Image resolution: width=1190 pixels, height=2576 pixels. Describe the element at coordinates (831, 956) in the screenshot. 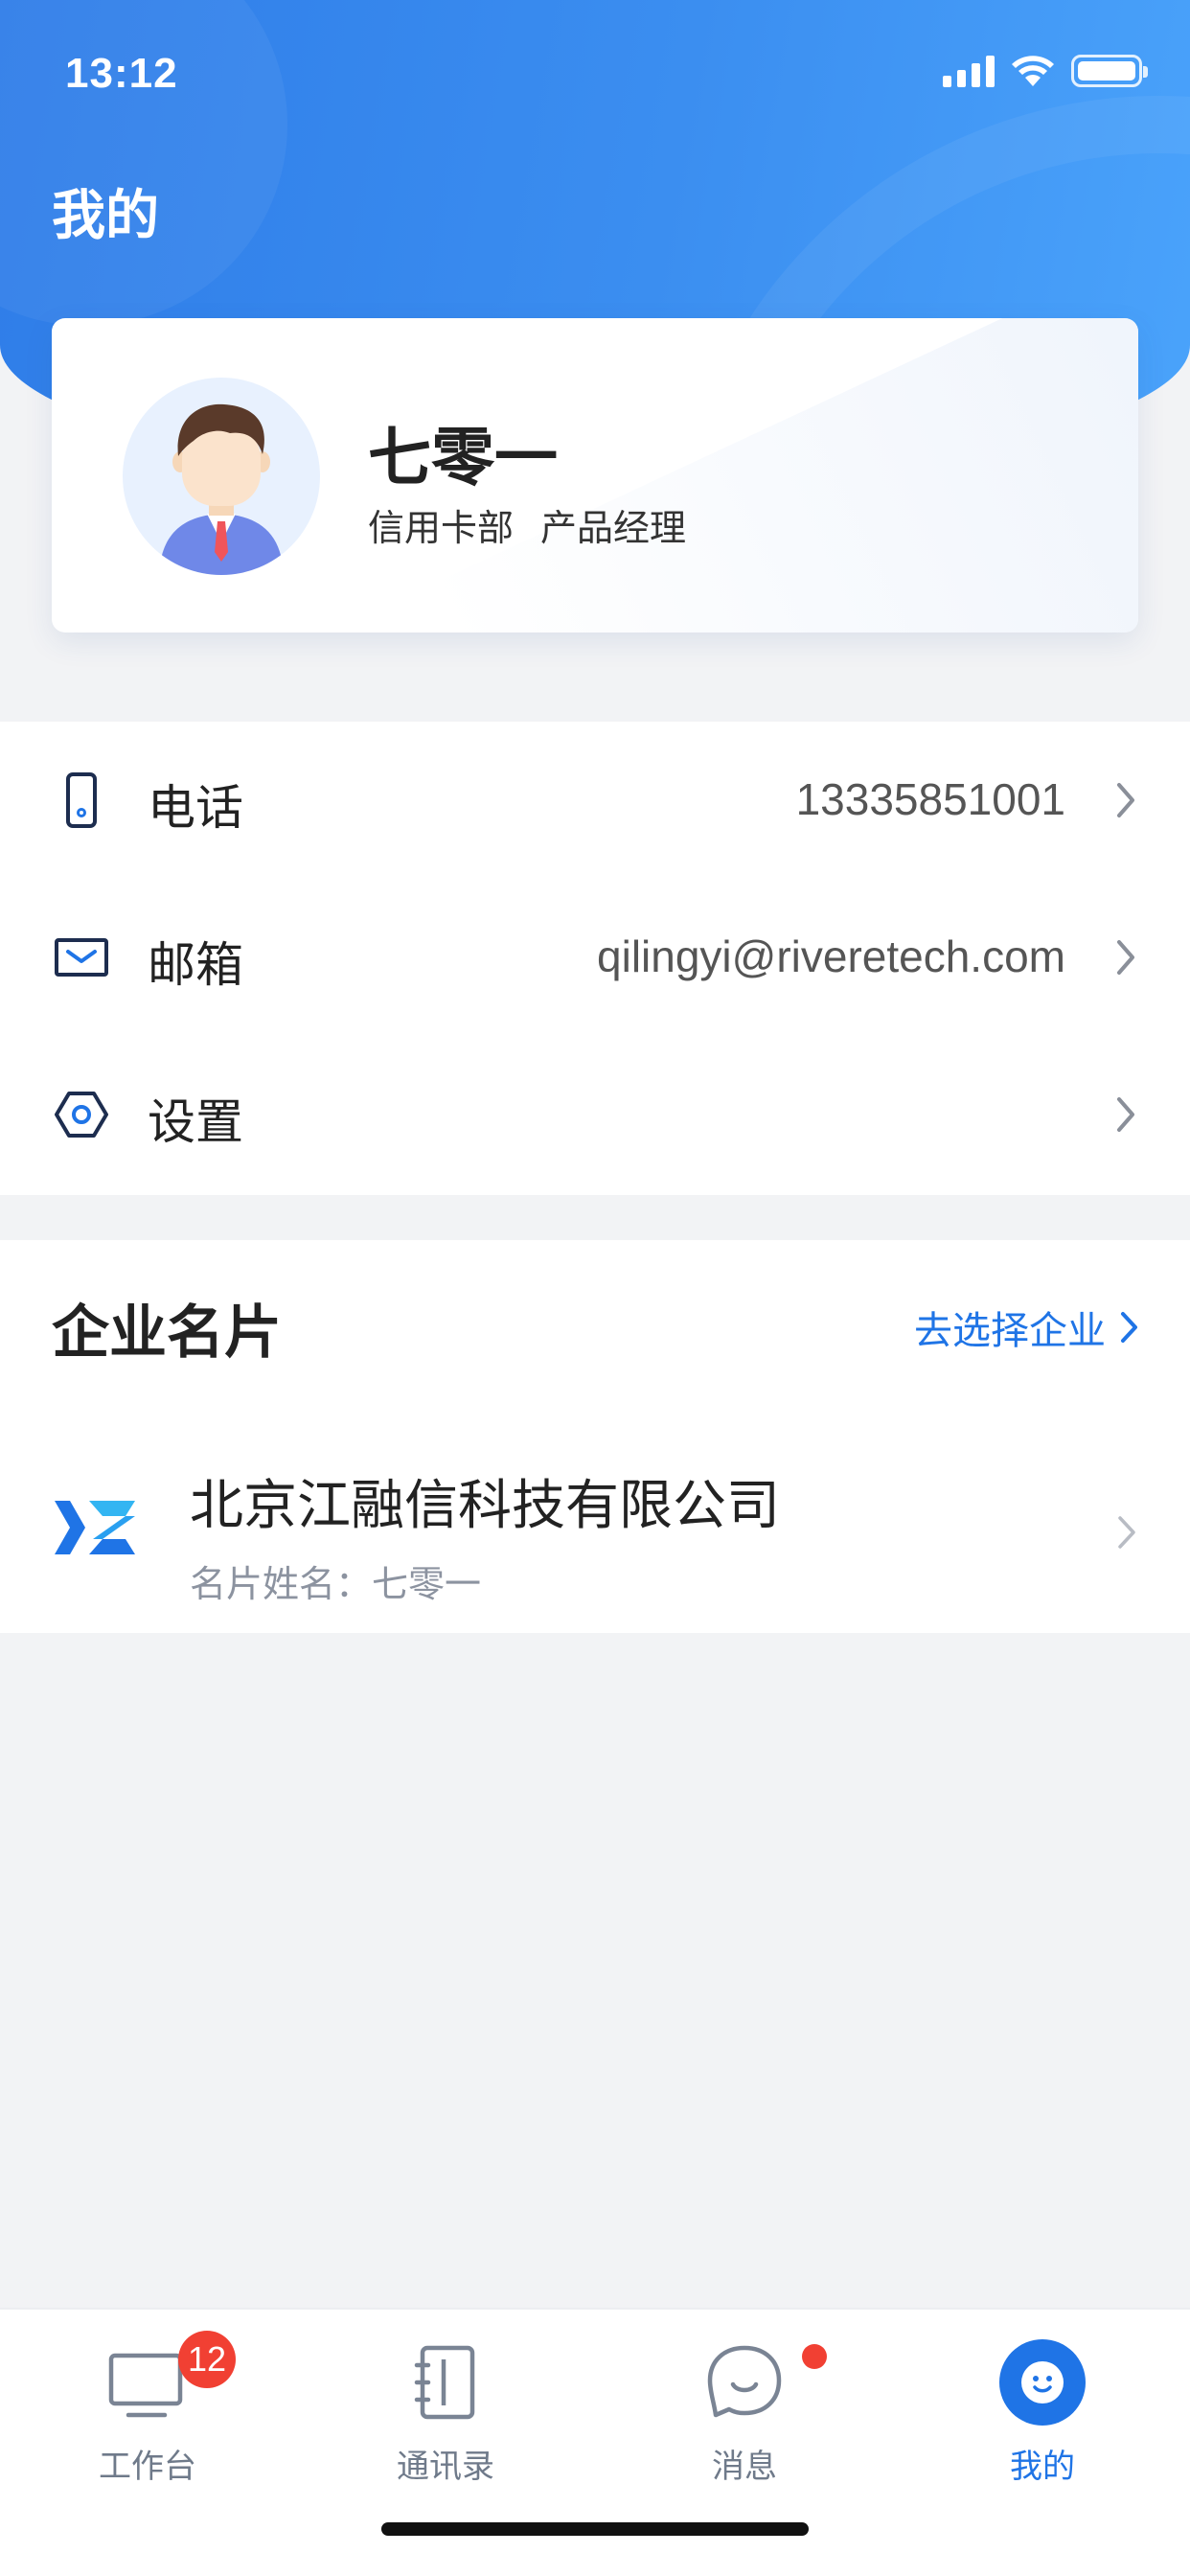

I see `email-value: qilingyi@riveretech.com` at that location.